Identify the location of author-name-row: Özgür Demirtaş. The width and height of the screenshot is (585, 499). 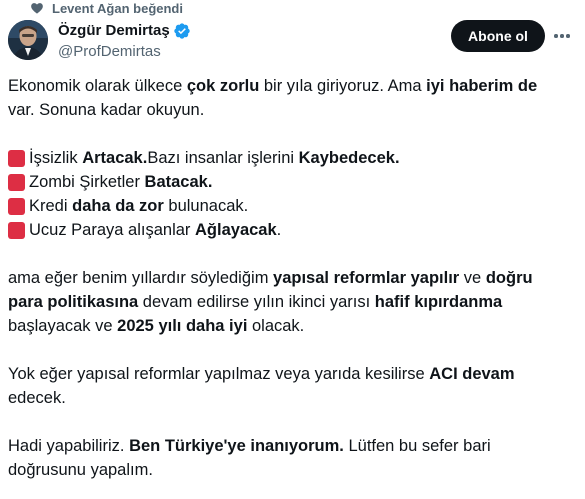
(124, 31).